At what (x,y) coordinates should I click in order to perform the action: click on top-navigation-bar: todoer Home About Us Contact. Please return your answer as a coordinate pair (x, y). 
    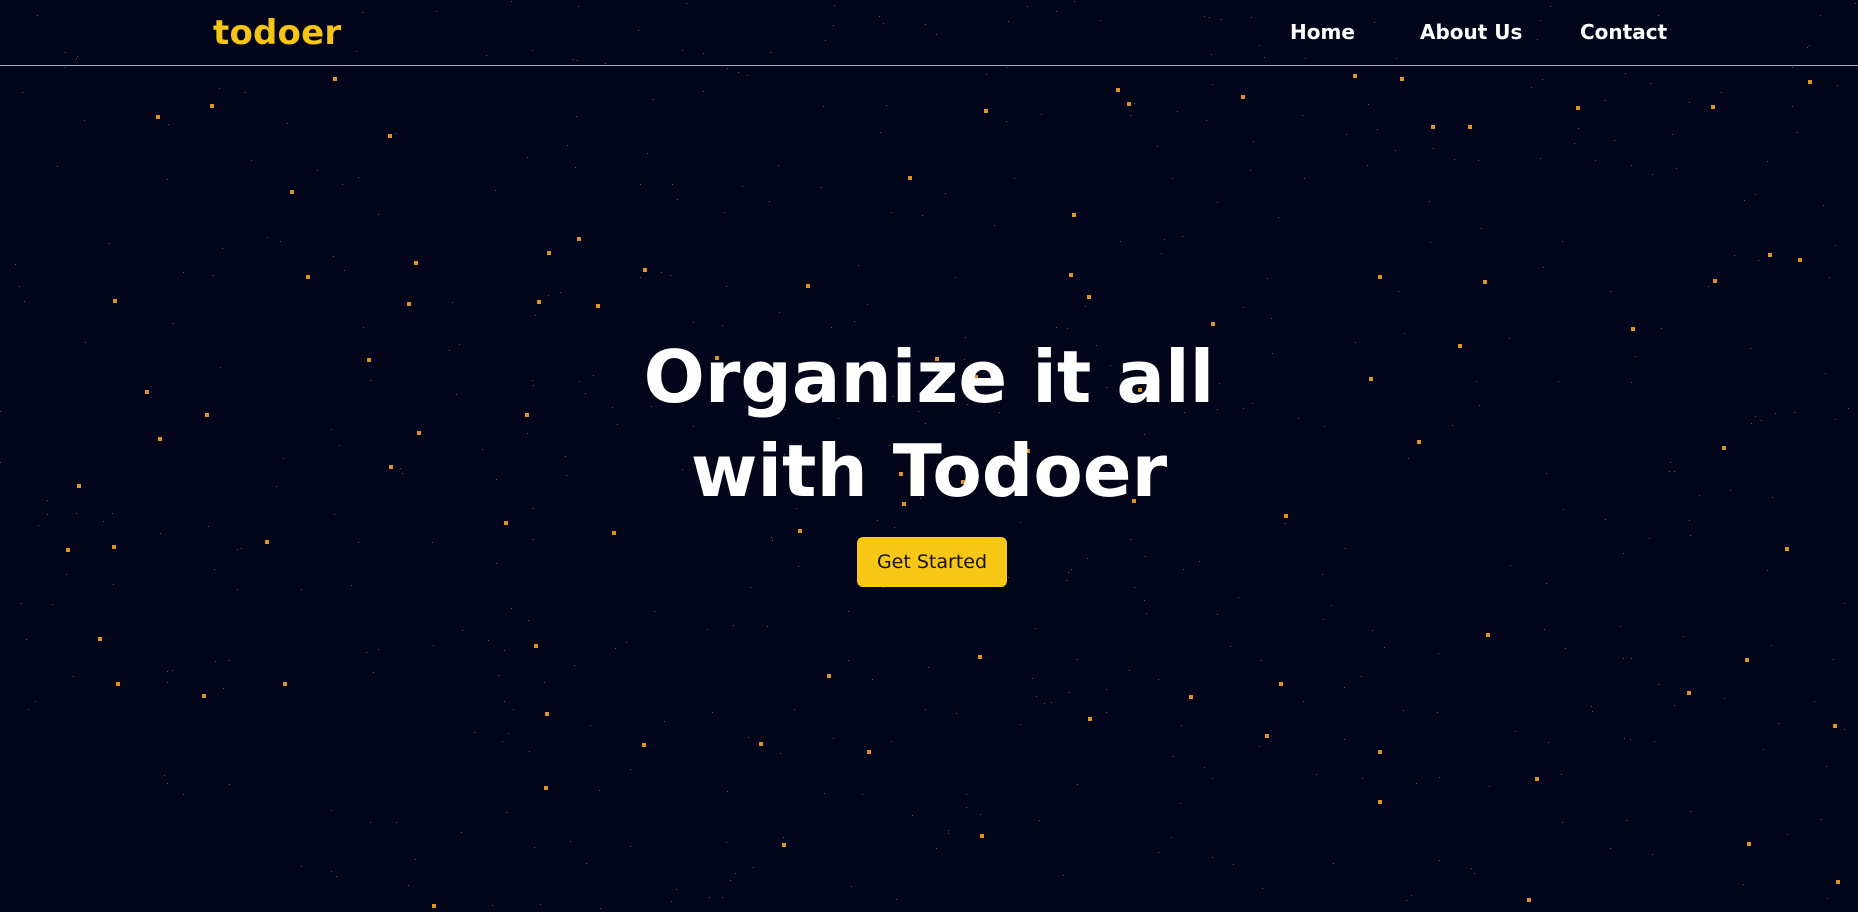
    Looking at the image, I should click on (929, 33).